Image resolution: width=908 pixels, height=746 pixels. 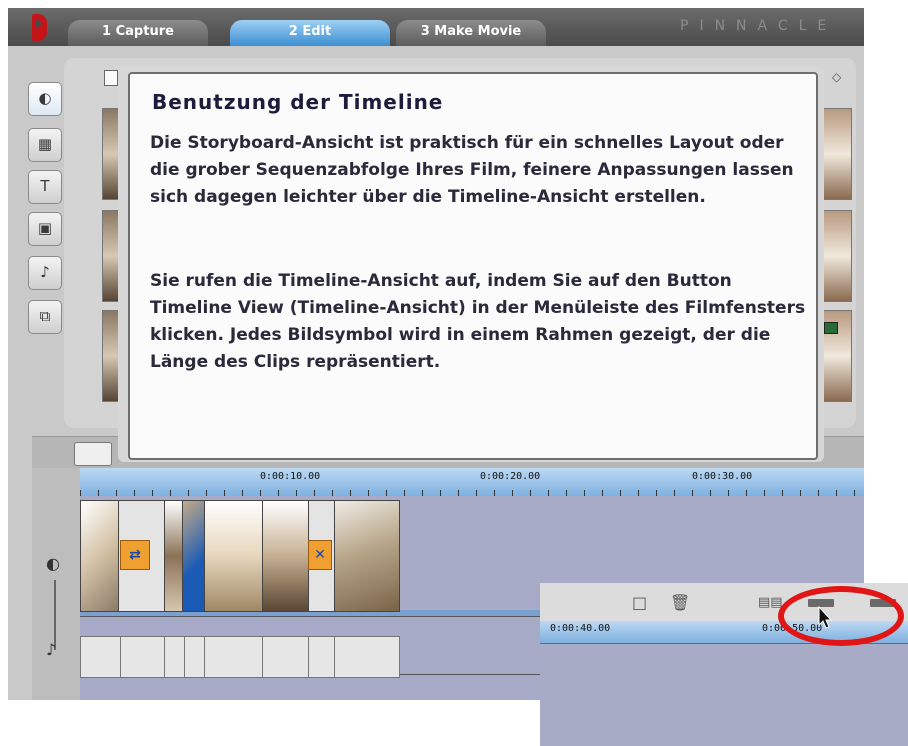 I want to click on highlight-circle, so click(x=841, y=616).